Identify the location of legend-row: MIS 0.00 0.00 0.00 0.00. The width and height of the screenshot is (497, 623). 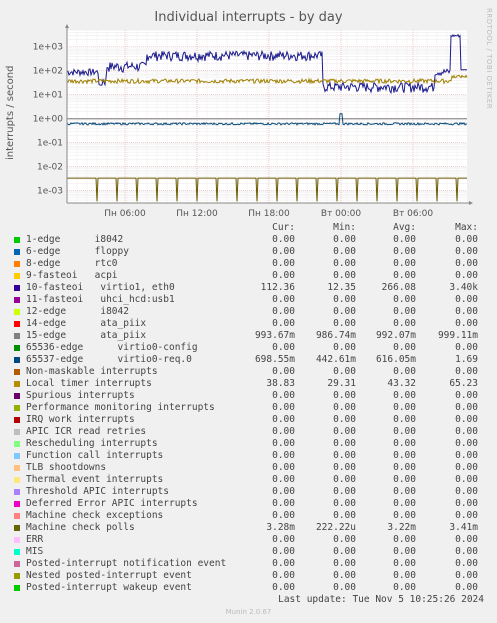
(248, 552).